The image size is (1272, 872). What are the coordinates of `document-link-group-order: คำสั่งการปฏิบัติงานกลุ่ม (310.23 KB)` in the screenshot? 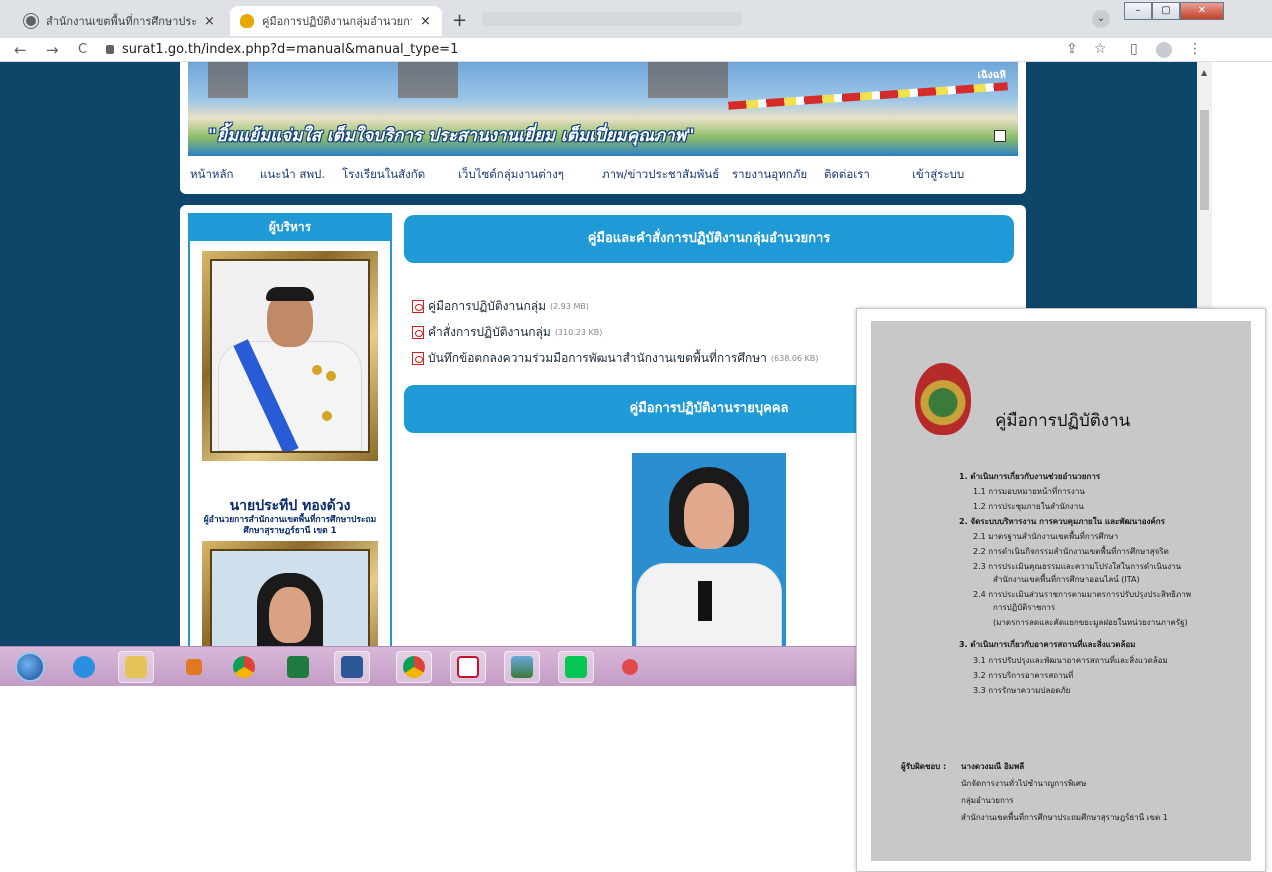 It's located at (507, 332).